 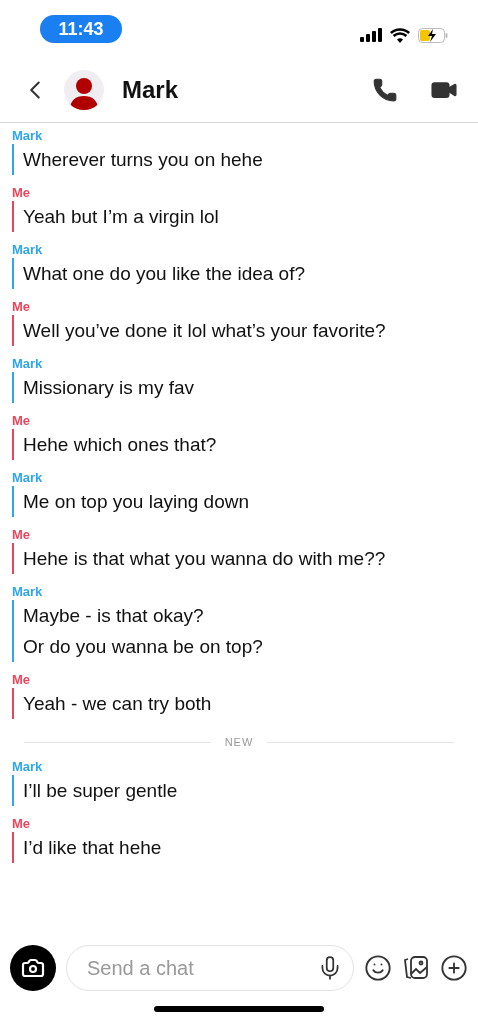 What do you see at coordinates (81, 29) in the screenshot?
I see `time-pill: 11:43` at bounding box center [81, 29].